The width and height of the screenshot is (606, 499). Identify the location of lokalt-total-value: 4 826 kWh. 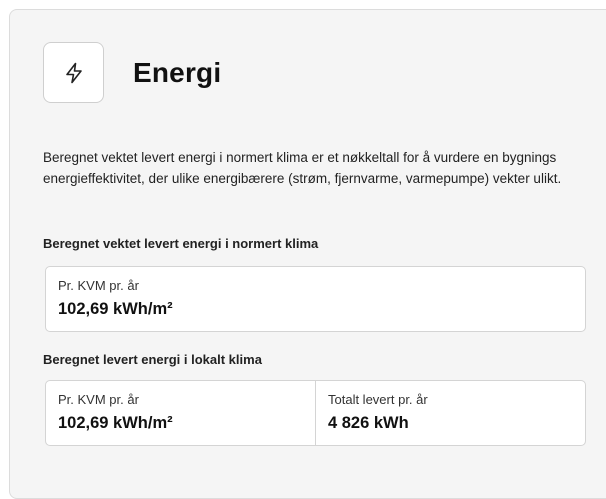
(368, 423).